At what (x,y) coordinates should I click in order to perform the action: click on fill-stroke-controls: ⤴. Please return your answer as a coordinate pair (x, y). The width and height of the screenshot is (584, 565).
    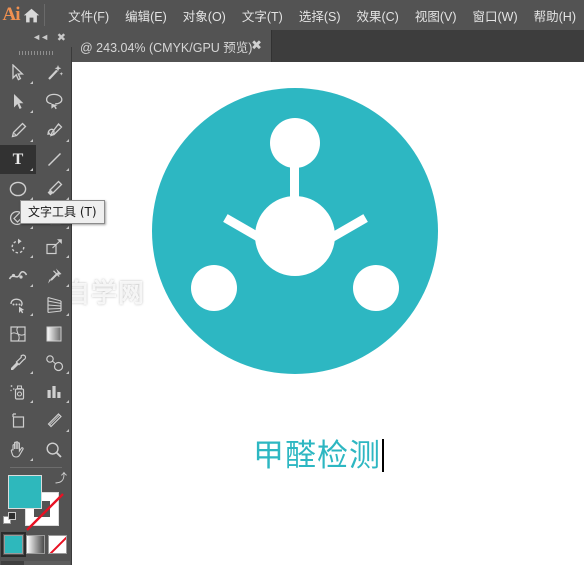
    Looking at the image, I should click on (36, 502).